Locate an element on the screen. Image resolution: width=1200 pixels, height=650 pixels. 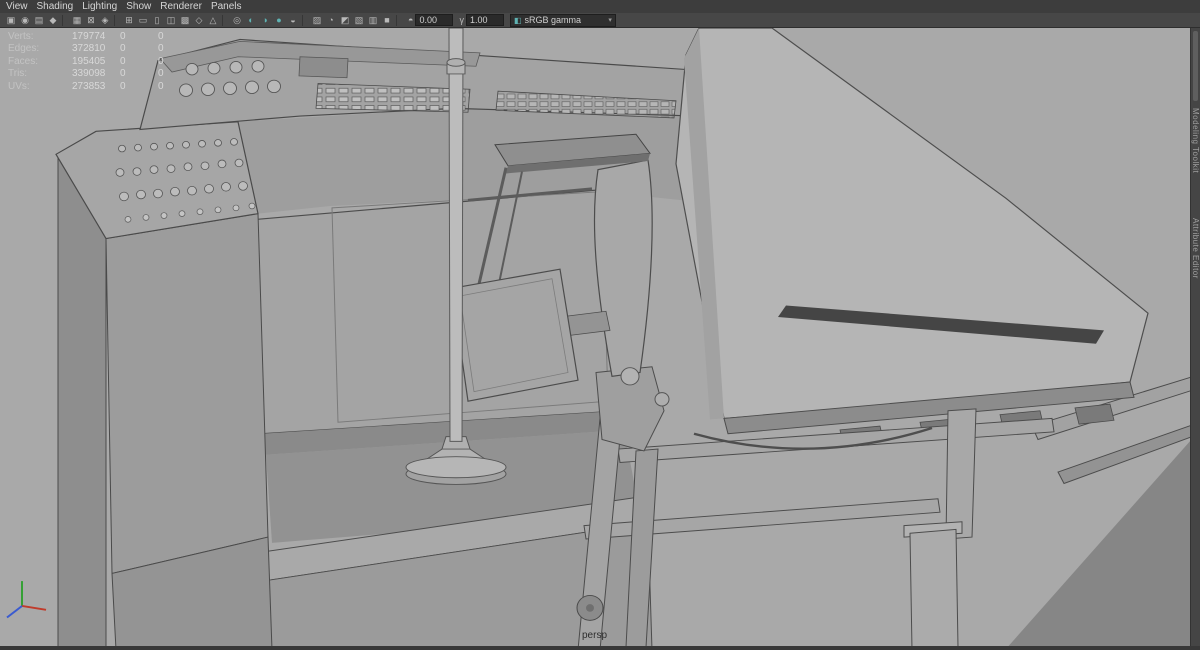
menu-lighting: Lighting is located at coordinates (104, 6).